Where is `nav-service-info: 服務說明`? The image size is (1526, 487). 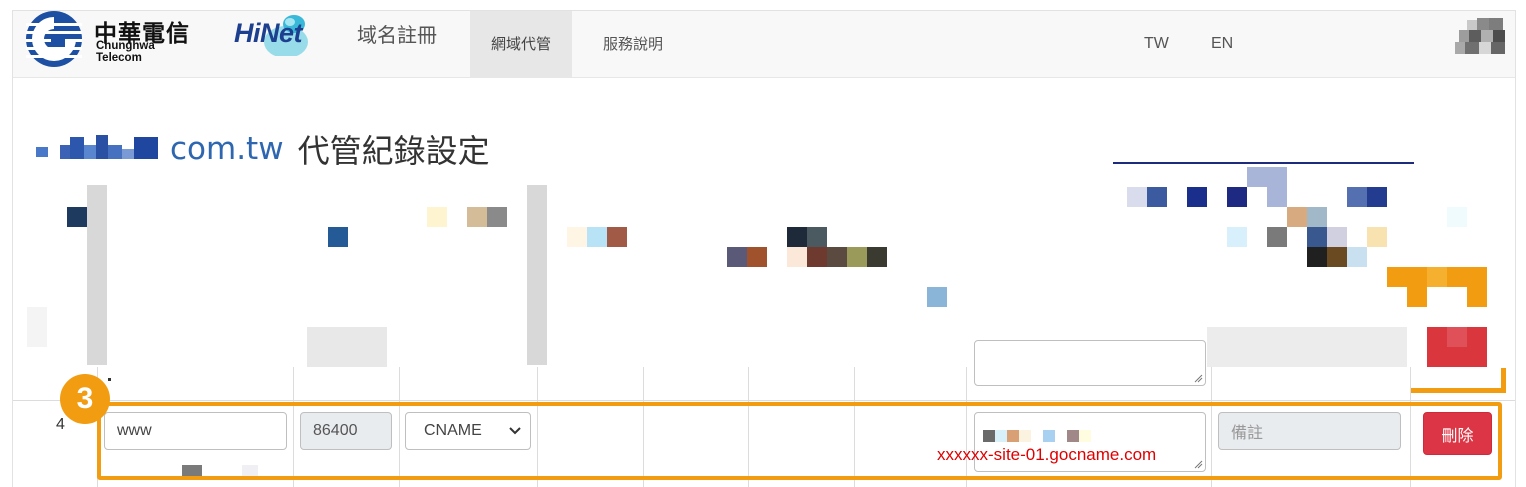
nav-service-info: 服務說明 is located at coordinates (633, 44).